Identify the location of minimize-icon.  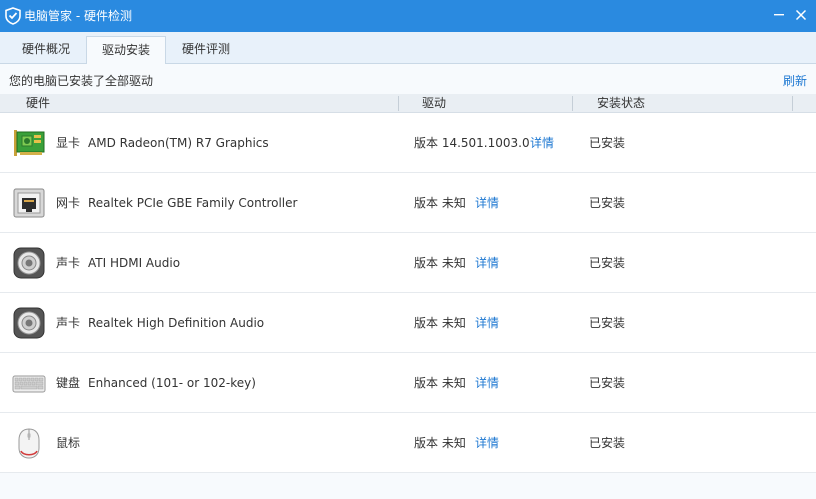
(779, 15).